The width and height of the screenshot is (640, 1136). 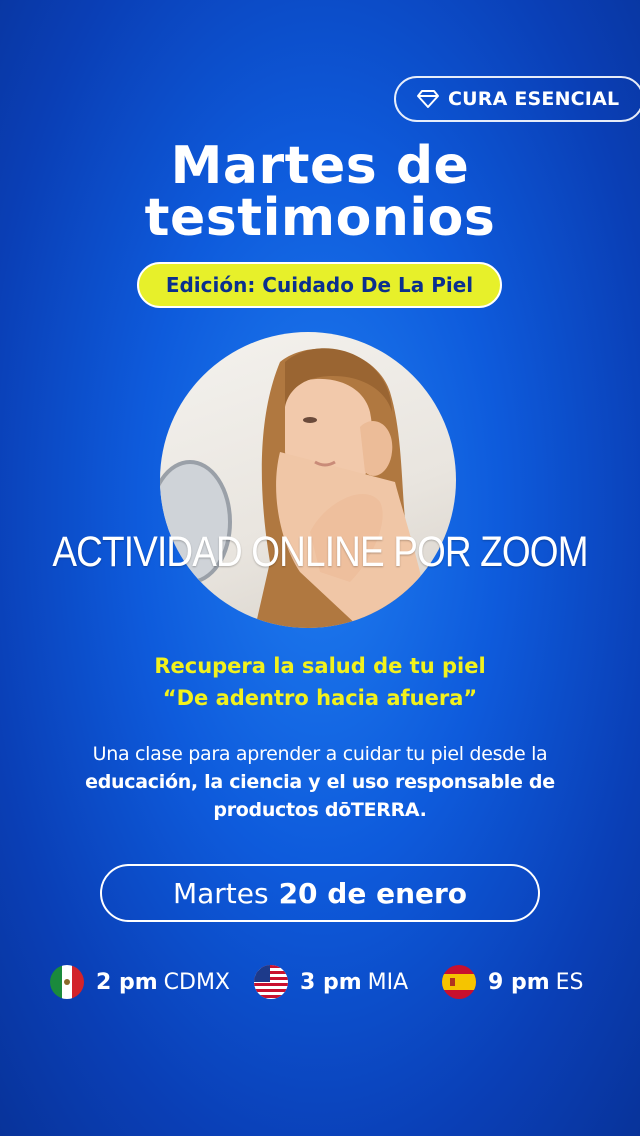 What do you see at coordinates (320, 552) in the screenshot?
I see `online-activity-banner: ACTIVIDAD ONLINE POR ZOOM` at bounding box center [320, 552].